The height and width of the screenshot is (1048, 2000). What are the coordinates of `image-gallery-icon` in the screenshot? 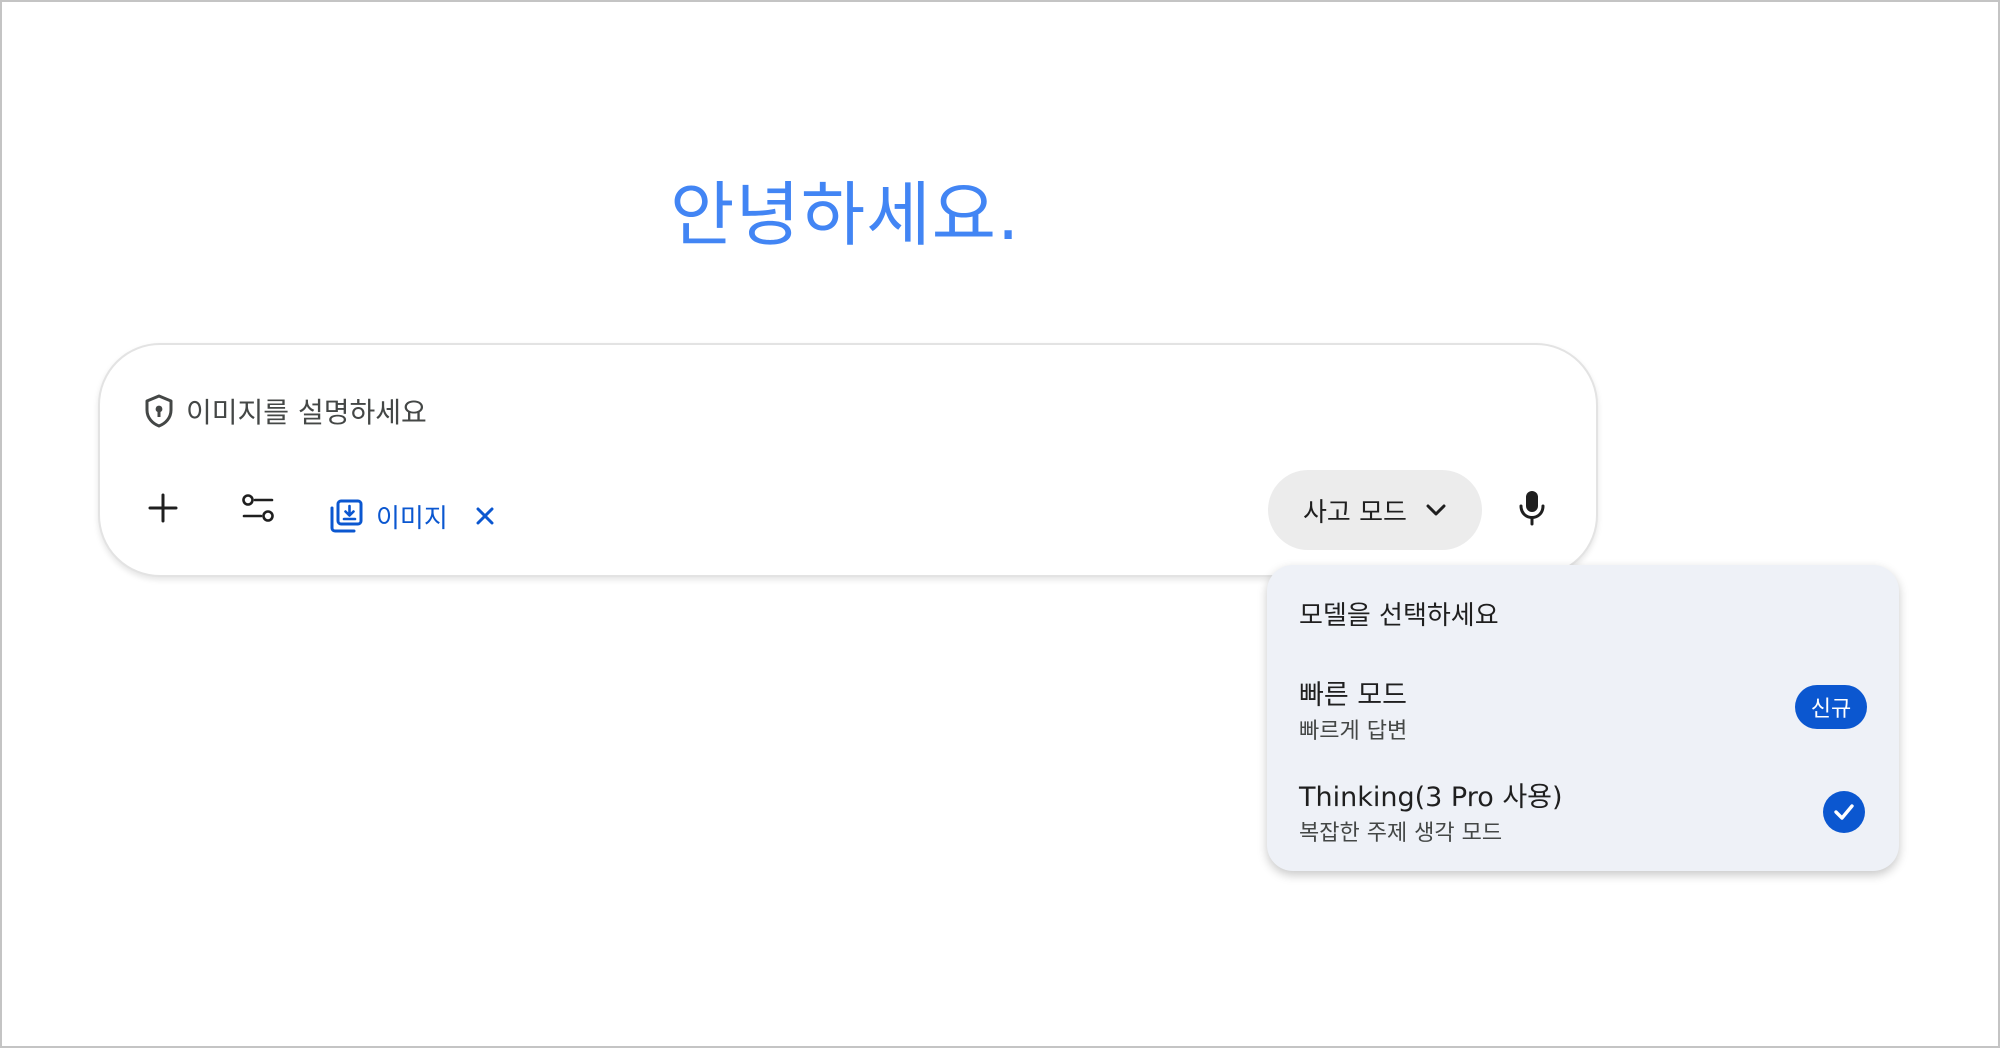 It's located at (346, 516).